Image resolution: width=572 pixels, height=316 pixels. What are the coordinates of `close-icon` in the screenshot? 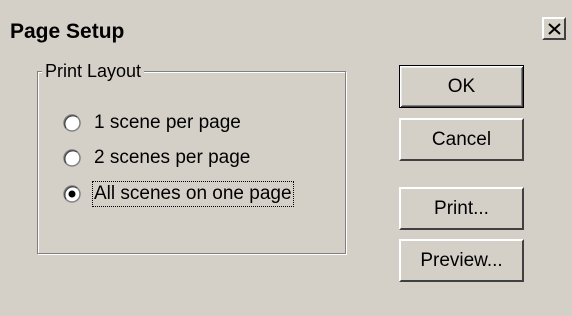 It's located at (554, 29).